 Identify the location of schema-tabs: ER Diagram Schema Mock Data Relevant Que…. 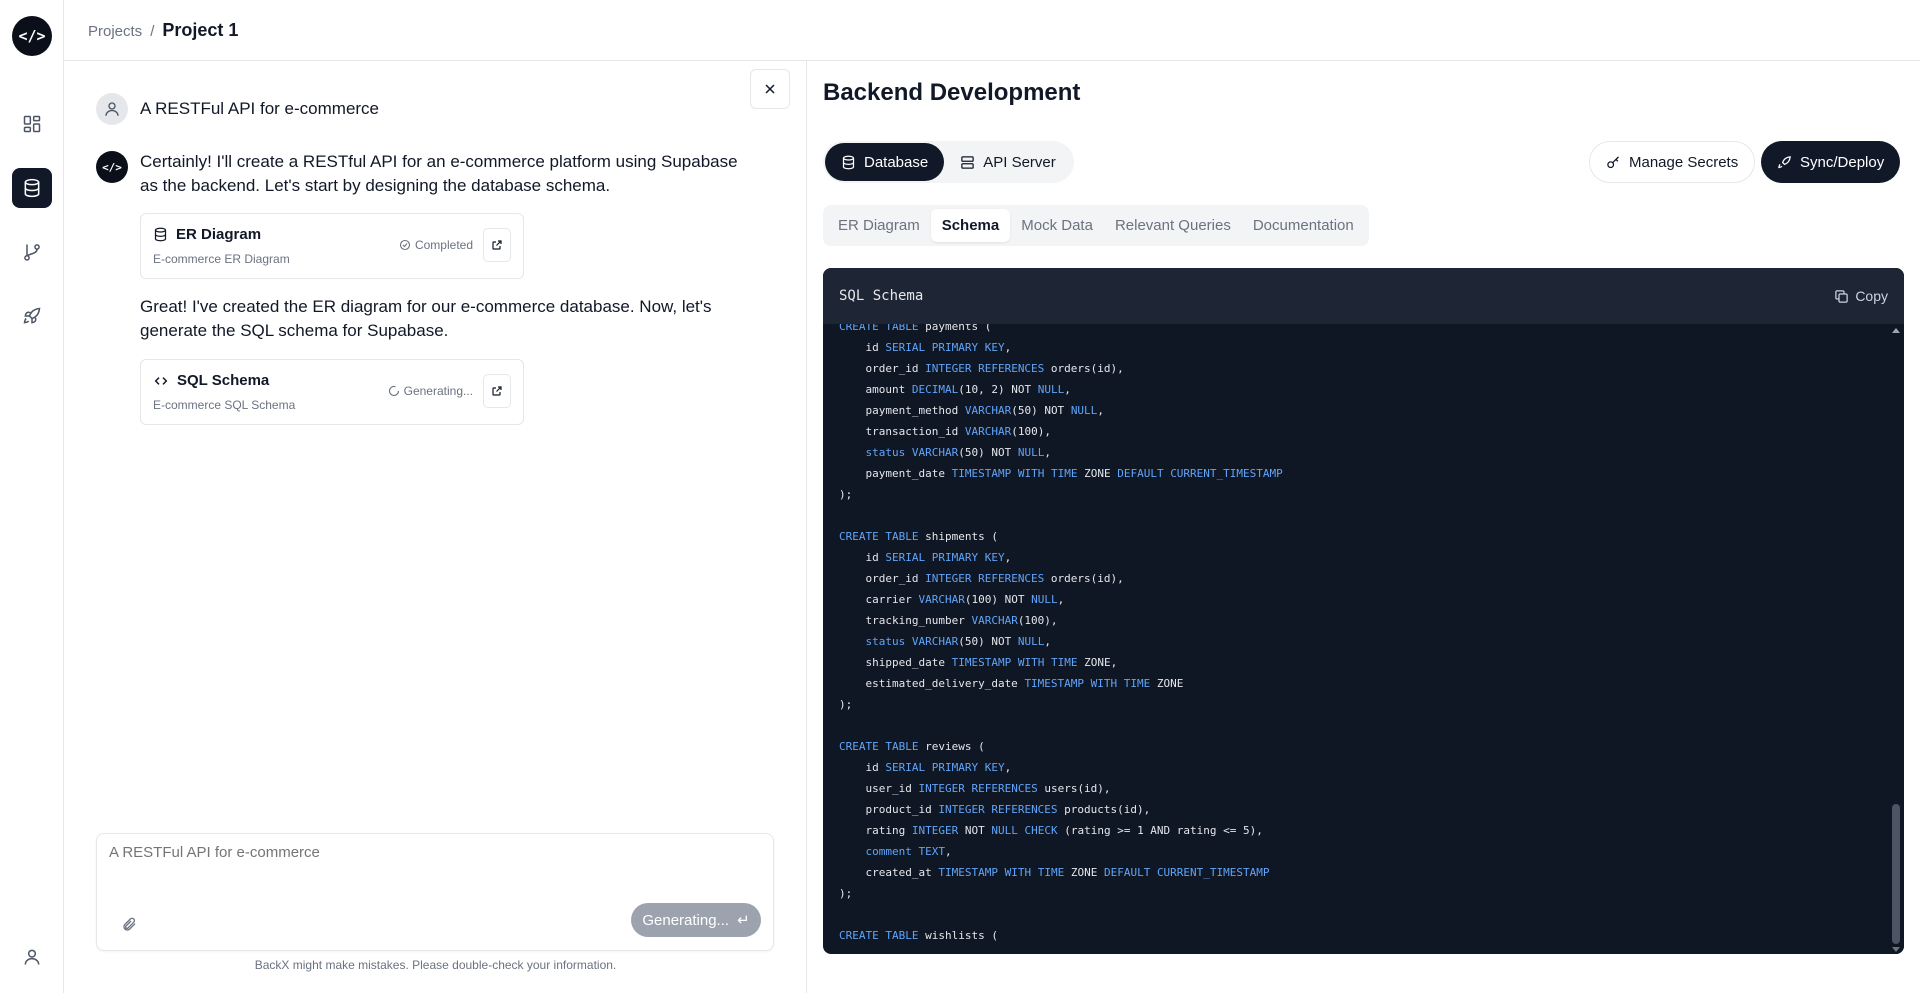
(1096, 225).